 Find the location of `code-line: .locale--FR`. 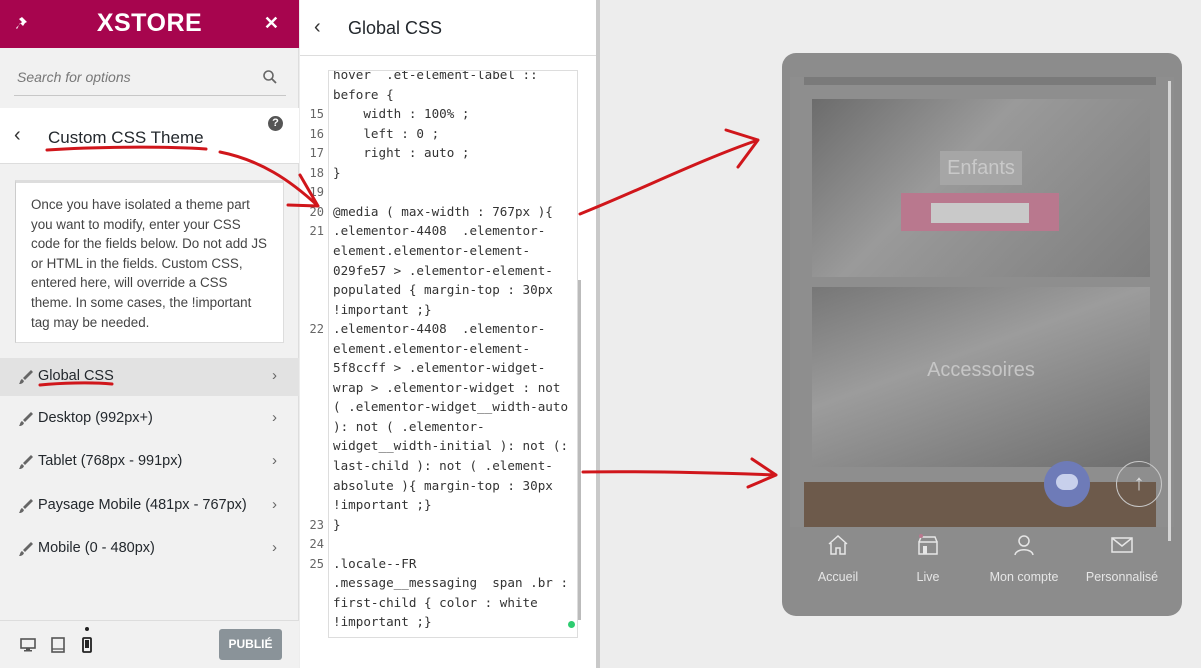

code-line: .locale--FR is located at coordinates (375, 563).